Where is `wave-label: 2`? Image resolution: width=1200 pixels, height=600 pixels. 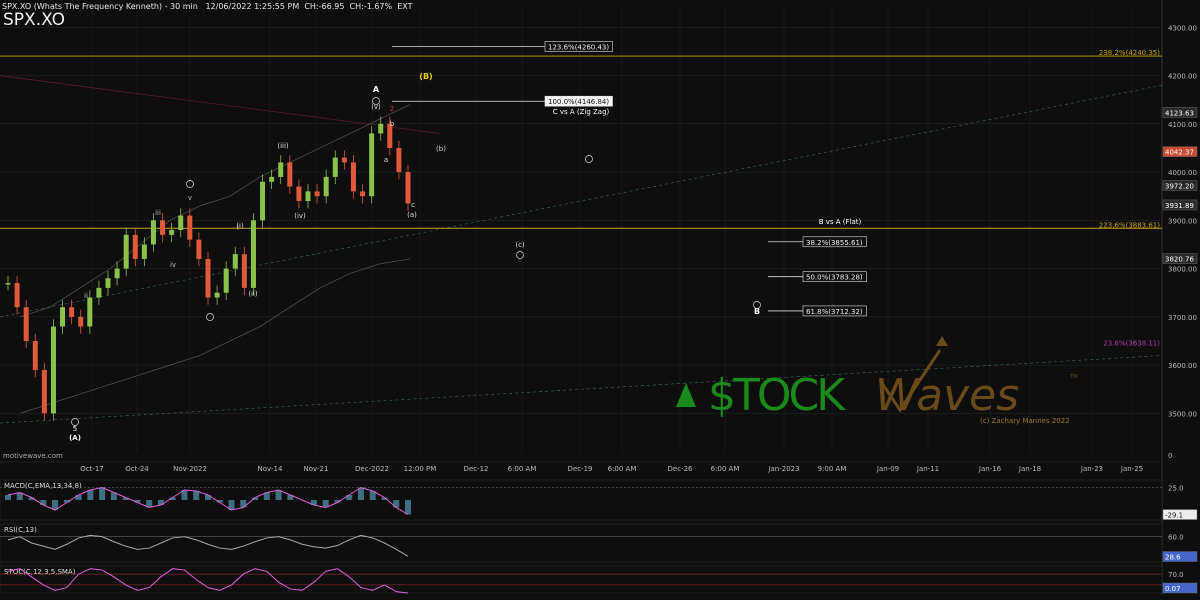 wave-label: 2 is located at coordinates (392, 109).